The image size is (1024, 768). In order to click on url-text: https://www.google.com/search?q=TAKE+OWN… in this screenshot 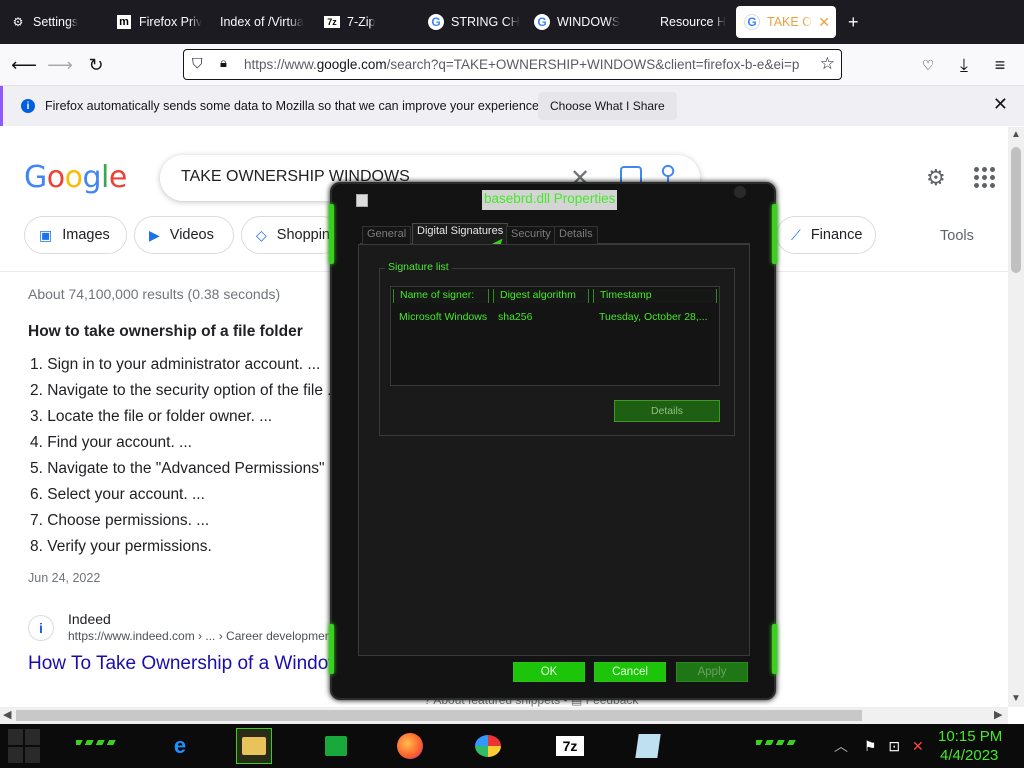, I will do `click(524, 64)`.